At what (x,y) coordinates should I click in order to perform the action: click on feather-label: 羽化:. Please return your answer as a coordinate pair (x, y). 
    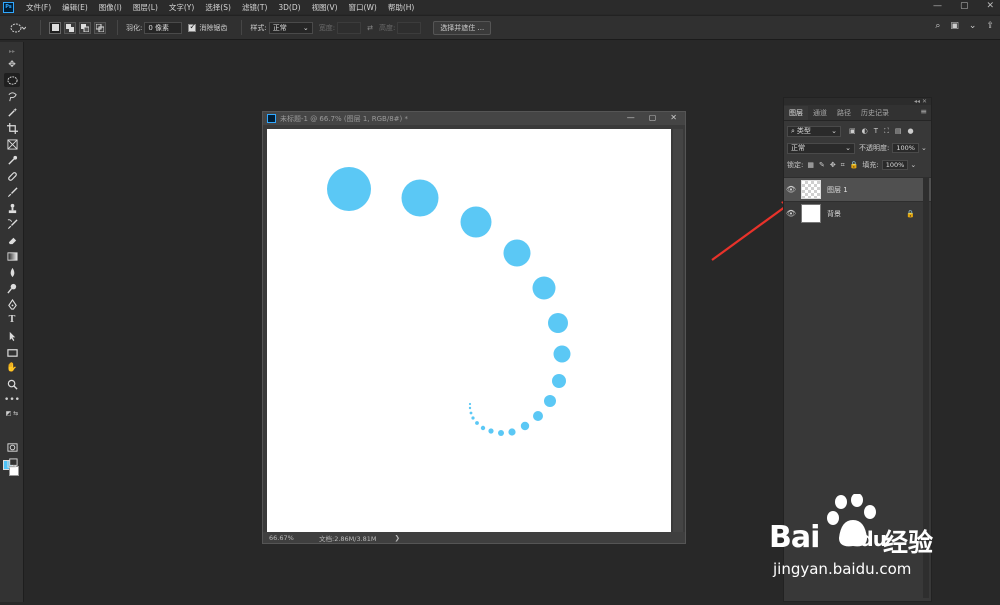
    Looking at the image, I should click on (134, 27).